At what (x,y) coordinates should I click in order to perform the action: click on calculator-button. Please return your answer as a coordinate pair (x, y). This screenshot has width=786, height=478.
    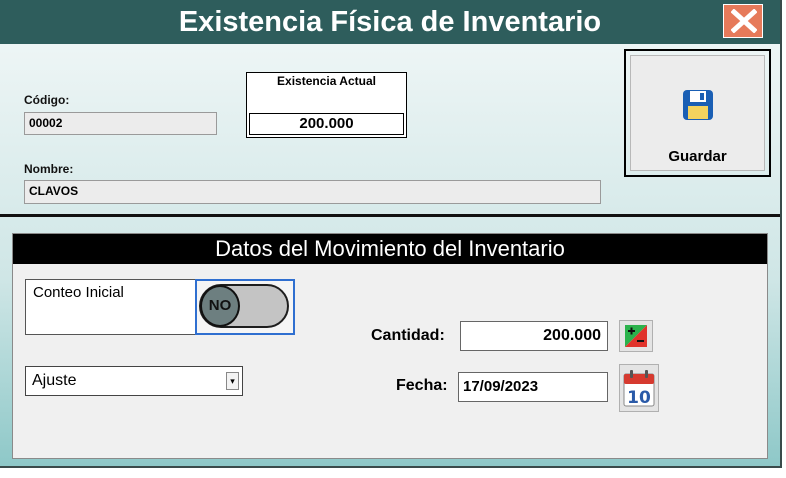
    Looking at the image, I should click on (636, 336).